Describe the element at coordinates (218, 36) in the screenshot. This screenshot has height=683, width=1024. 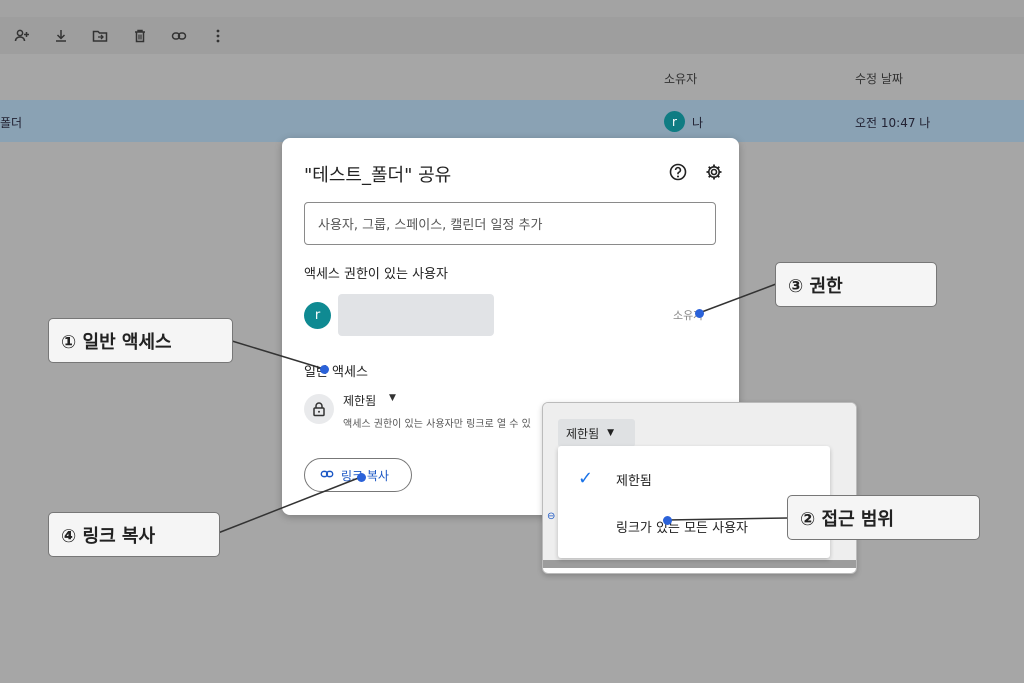
I see `more-vert-icon` at that location.